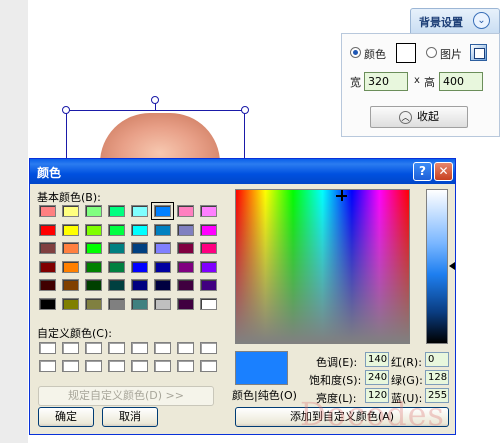  What do you see at coordinates (66, 417) in the screenshot?
I see `ok-button: 确定` at bounding box center [66, 417].